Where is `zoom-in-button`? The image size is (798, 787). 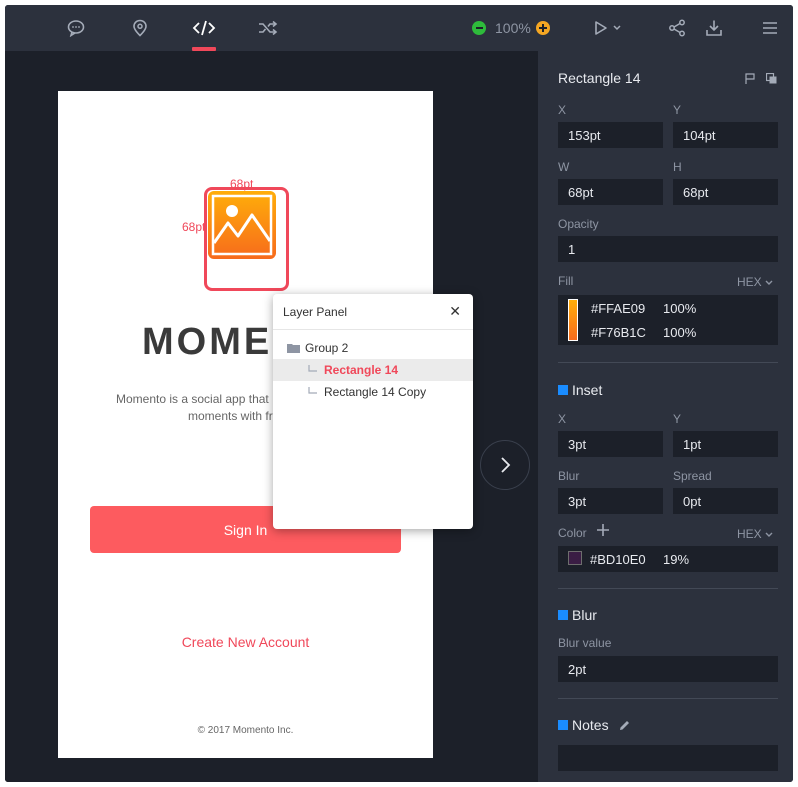 zoom-in-button is located at coordinates (542, 28).